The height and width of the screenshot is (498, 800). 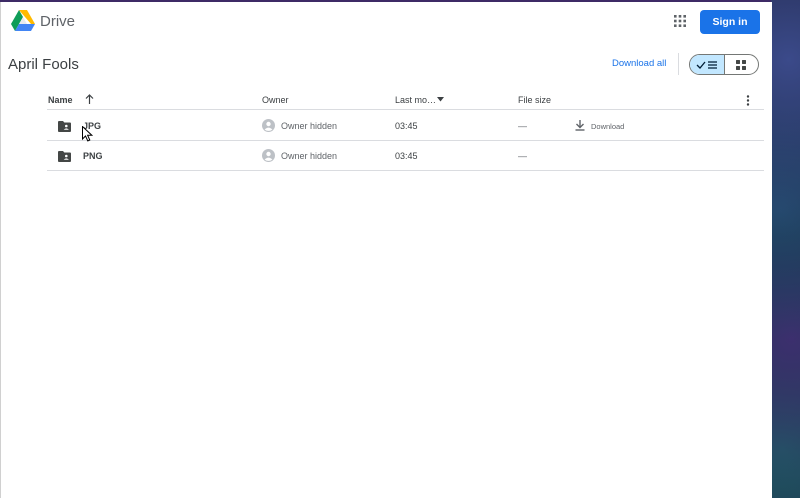 I want to click on column-header-file-size: File size, so click(x=534, y=100).